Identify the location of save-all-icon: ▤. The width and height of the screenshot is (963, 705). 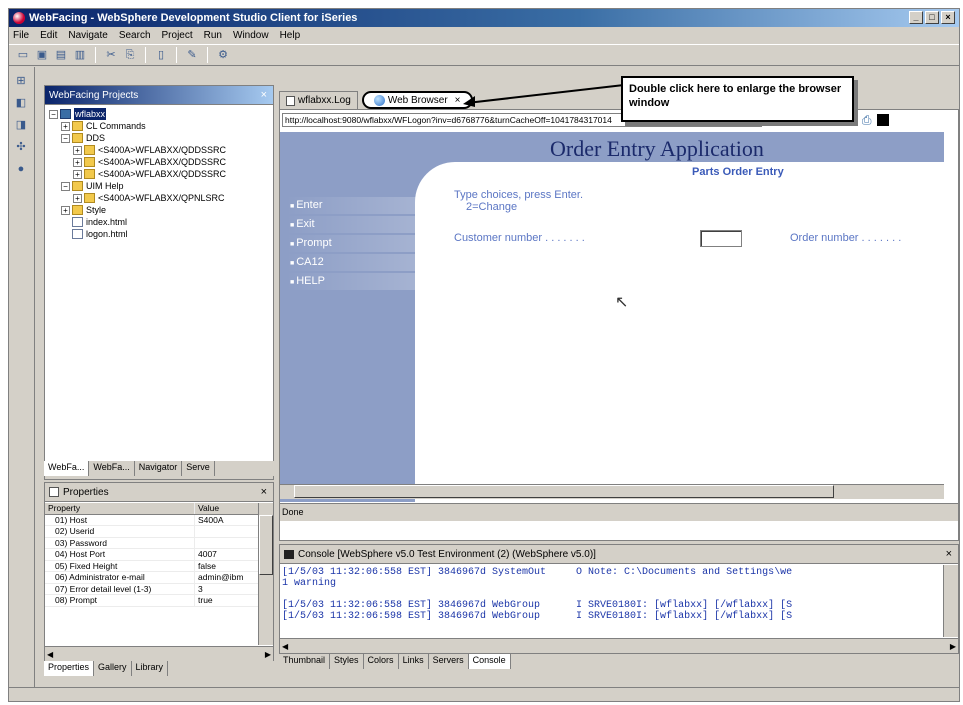
(61, 55).